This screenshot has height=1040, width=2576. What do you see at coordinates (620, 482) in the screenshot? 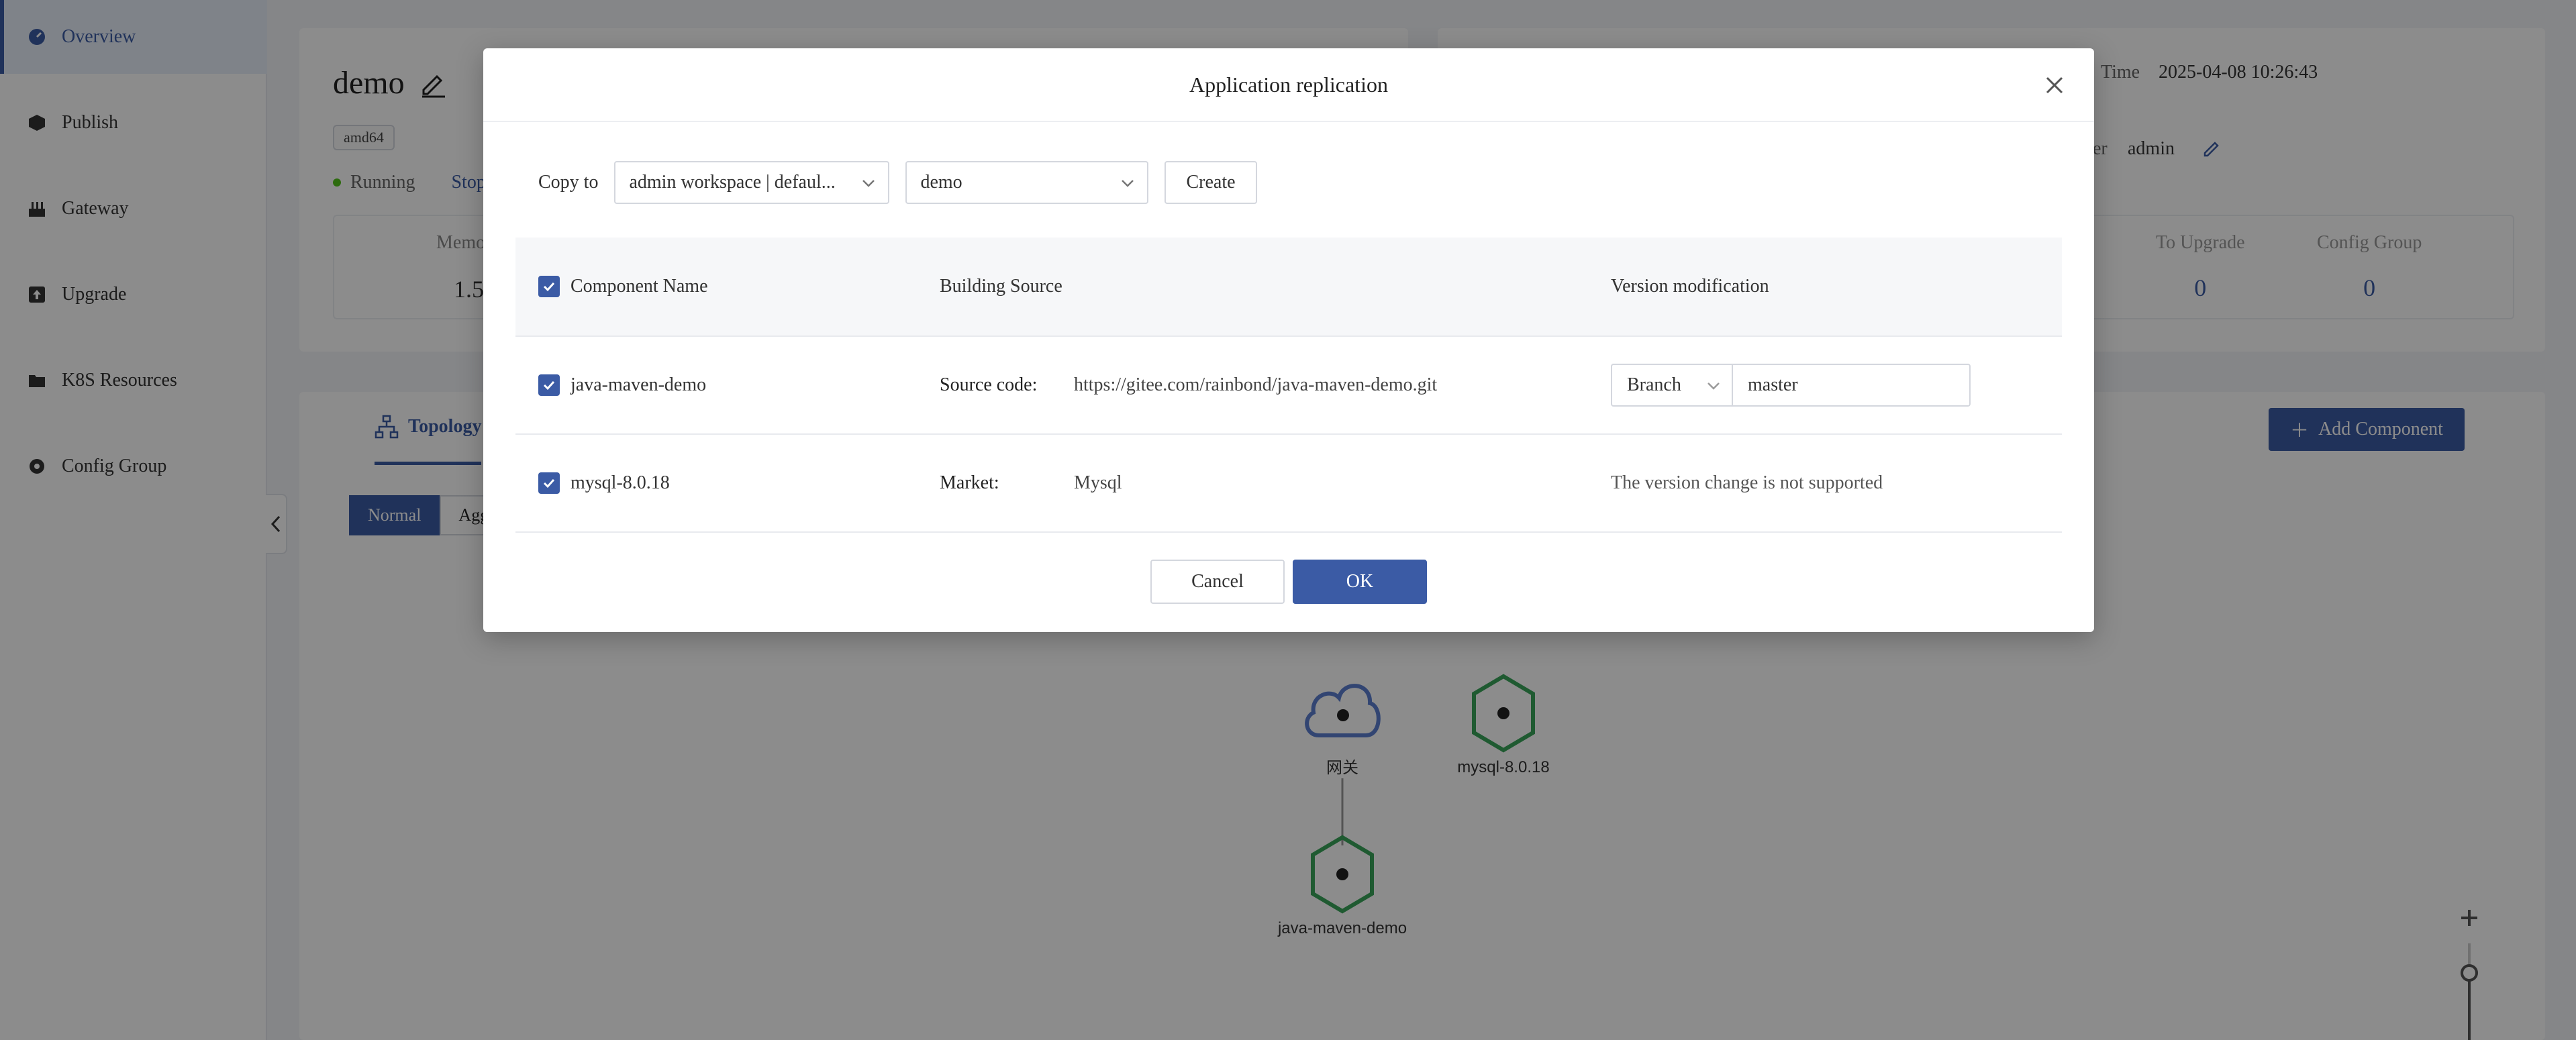
I see `component-name: mysql-8.0.18` at bounding box center [620, 482].